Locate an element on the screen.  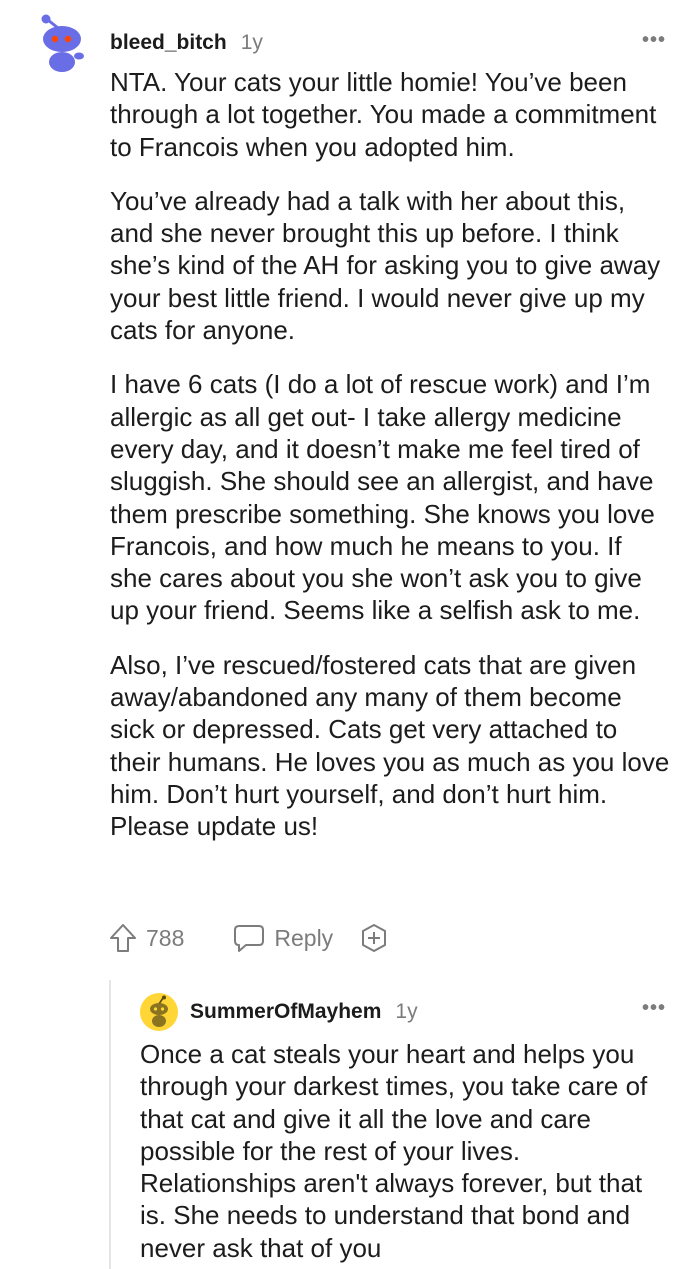
award-button is located at coordinates (374, 938).